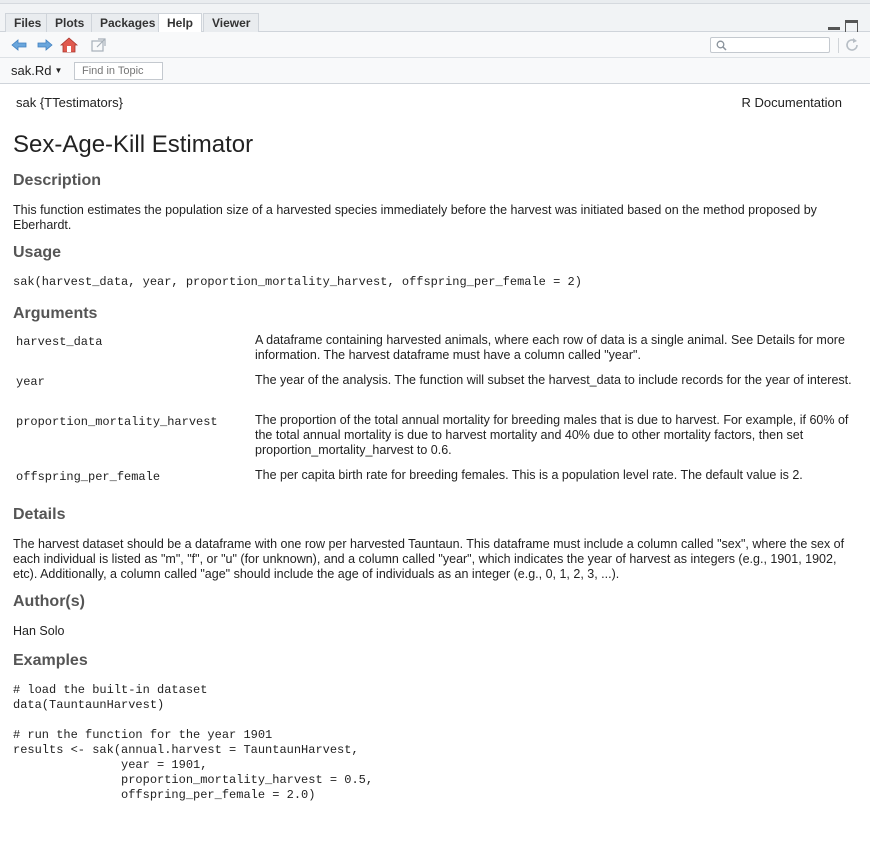 The height and width of the screenshot is (851, 870). I want to click on toolbar-divider, so click(838, 45).